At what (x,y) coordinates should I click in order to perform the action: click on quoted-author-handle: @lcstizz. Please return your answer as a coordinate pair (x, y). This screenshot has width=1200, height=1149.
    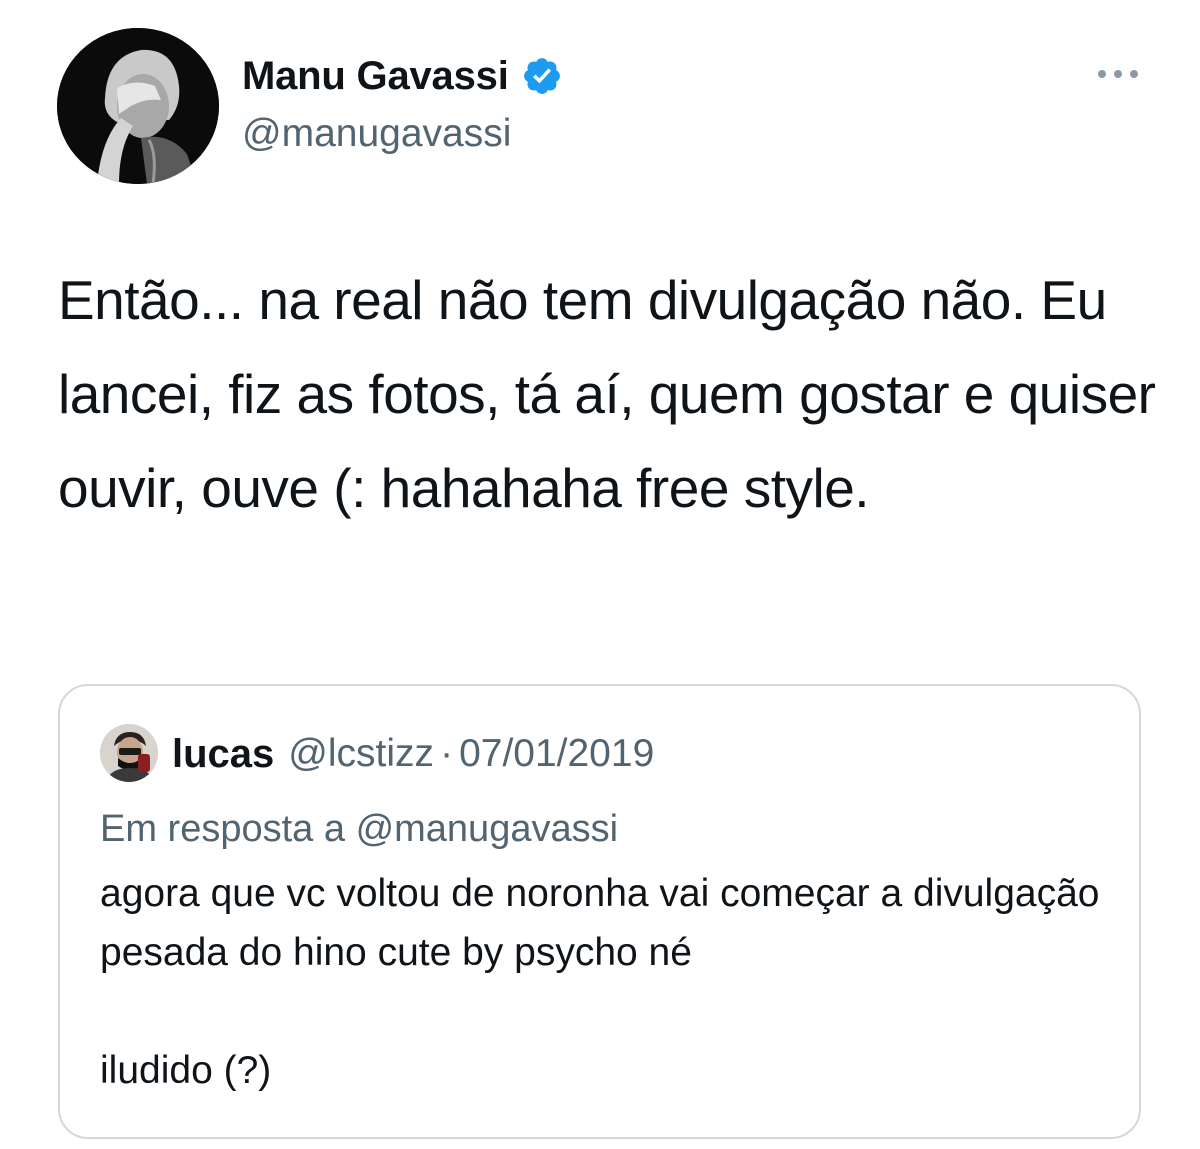
    Looking at the image, I should click on (361, 754).